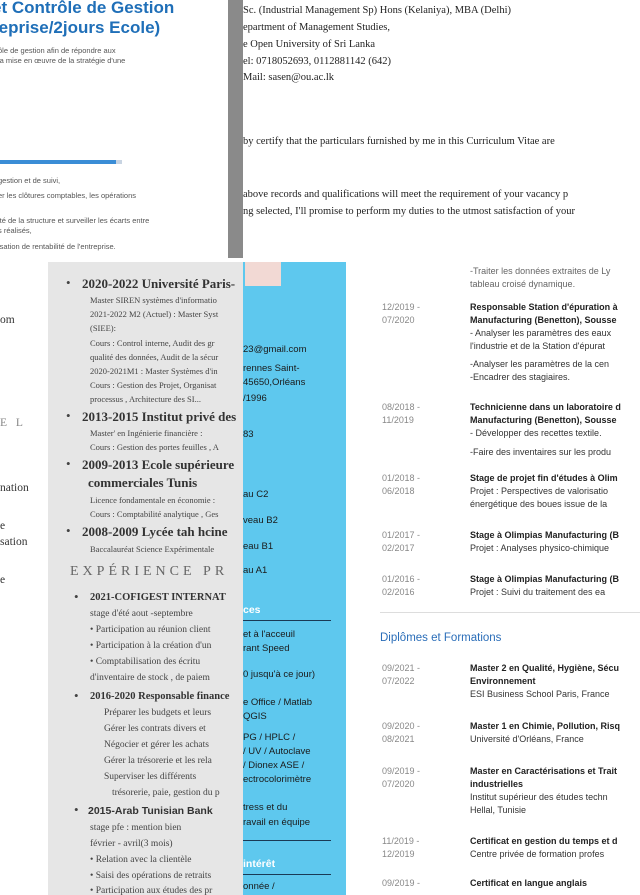  I want to click on experience-line: Projet : Analyses physico-chimique, so click(540, 548).